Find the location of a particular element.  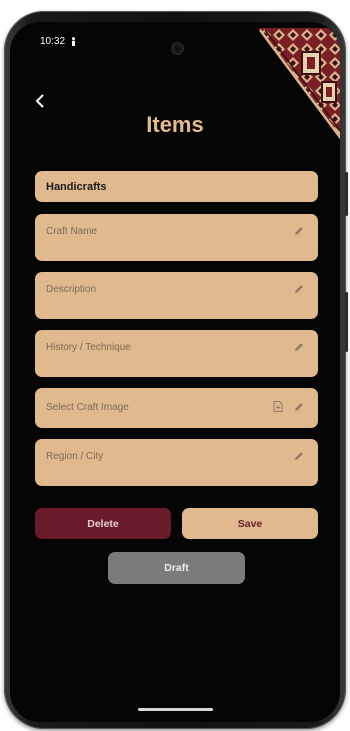

history-technique-placeholder: History / Technique is located at coordinates (88, 347).